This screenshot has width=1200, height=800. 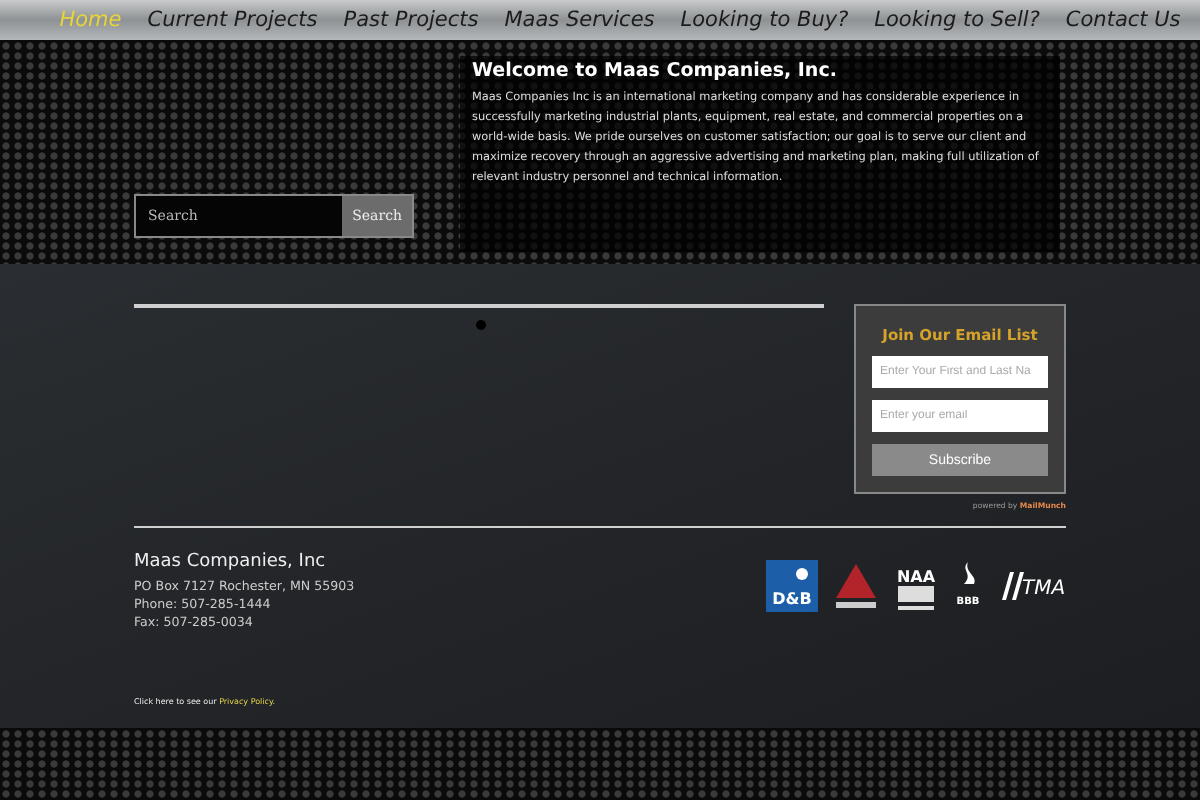 What do you see at coordinates (411, 20) in the screenshot?
I see `nav-link: Past Projects` at bounding box center [411, 20].